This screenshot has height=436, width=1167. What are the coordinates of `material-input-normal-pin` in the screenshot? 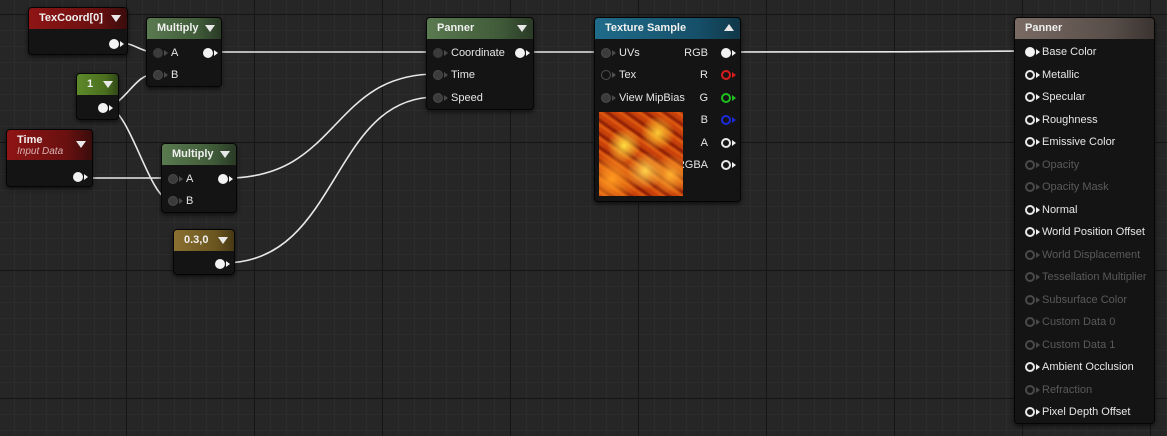 It's located at (1030, 210).